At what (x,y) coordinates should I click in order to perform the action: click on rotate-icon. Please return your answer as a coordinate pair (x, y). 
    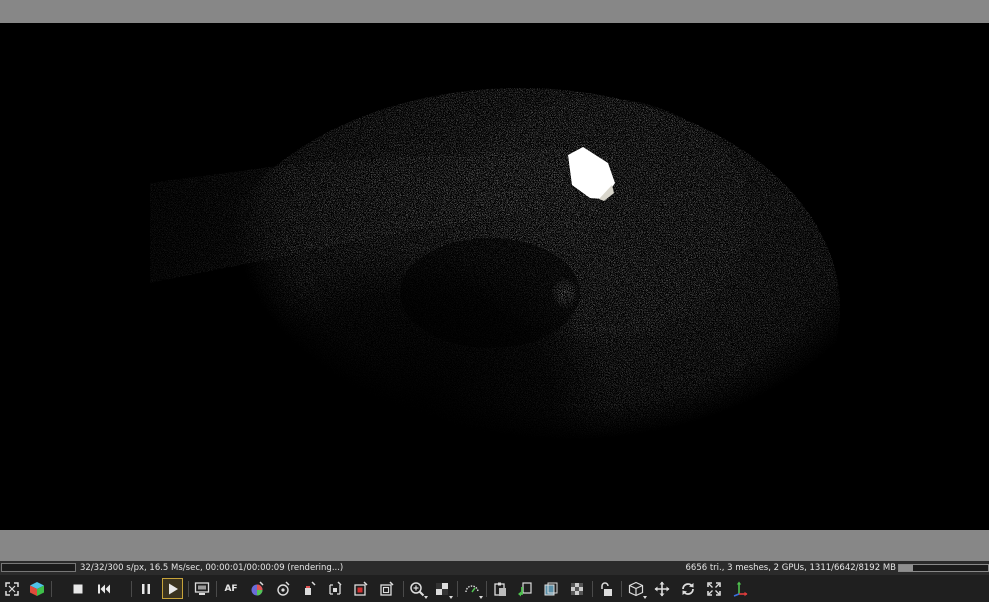
    Looking at the image, I should click on (688, 589).